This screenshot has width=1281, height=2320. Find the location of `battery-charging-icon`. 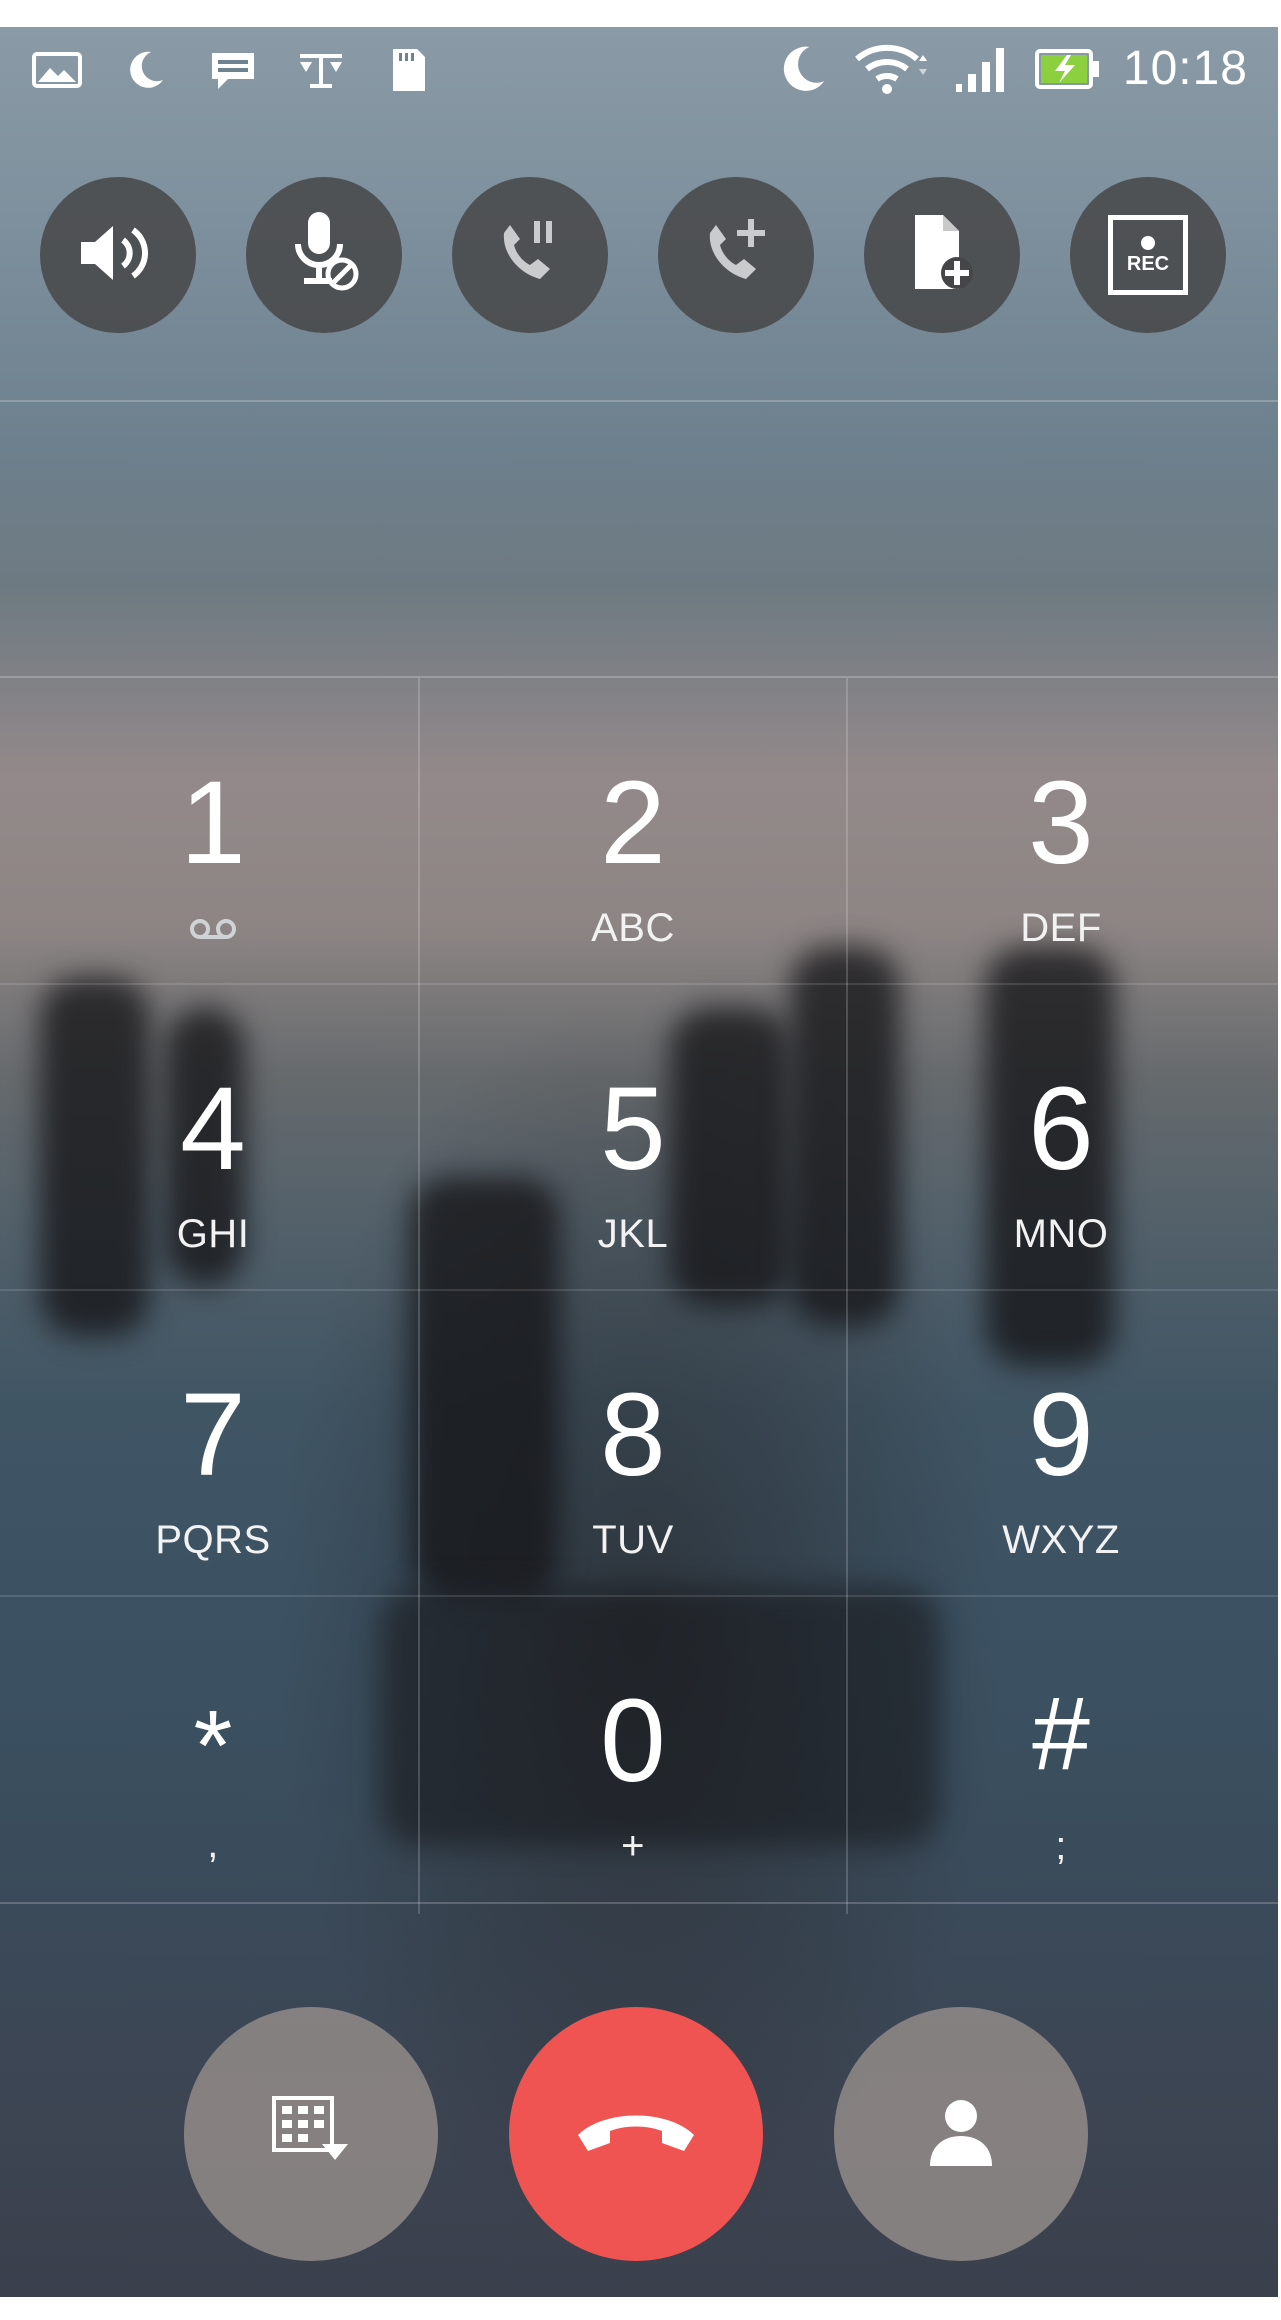

battery-charging-icon is located at coordinates (1067, 69).